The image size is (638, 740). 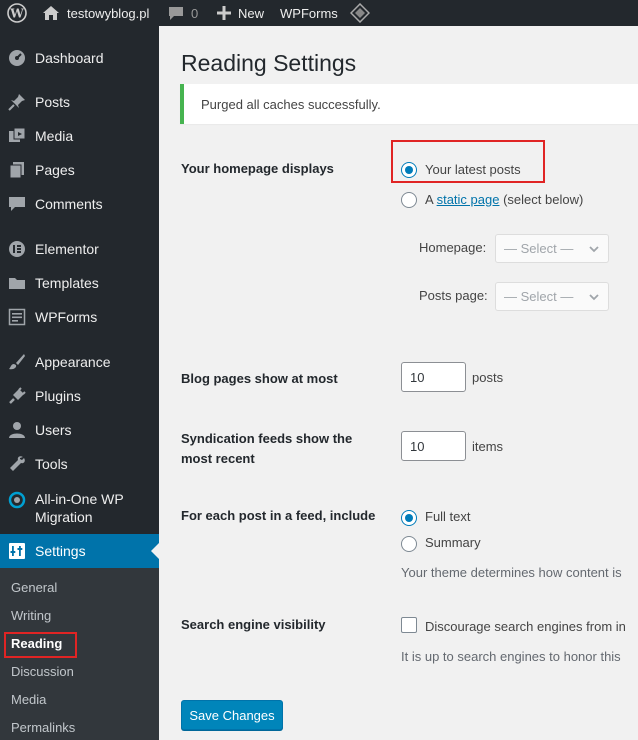 What do you see at coordinates (453, 247) in the screenshot?
I see `homepage-select-label: Homepage:` at bounding box center [453, 247].